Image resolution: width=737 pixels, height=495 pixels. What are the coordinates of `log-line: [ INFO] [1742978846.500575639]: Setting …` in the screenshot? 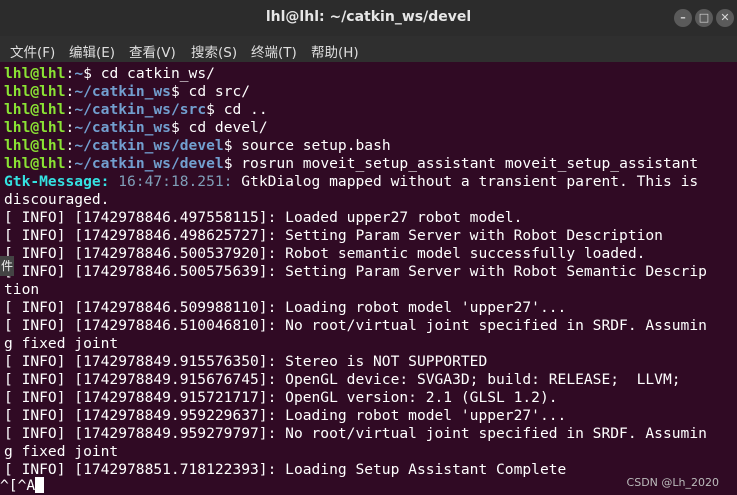 It's located at (355, 271).